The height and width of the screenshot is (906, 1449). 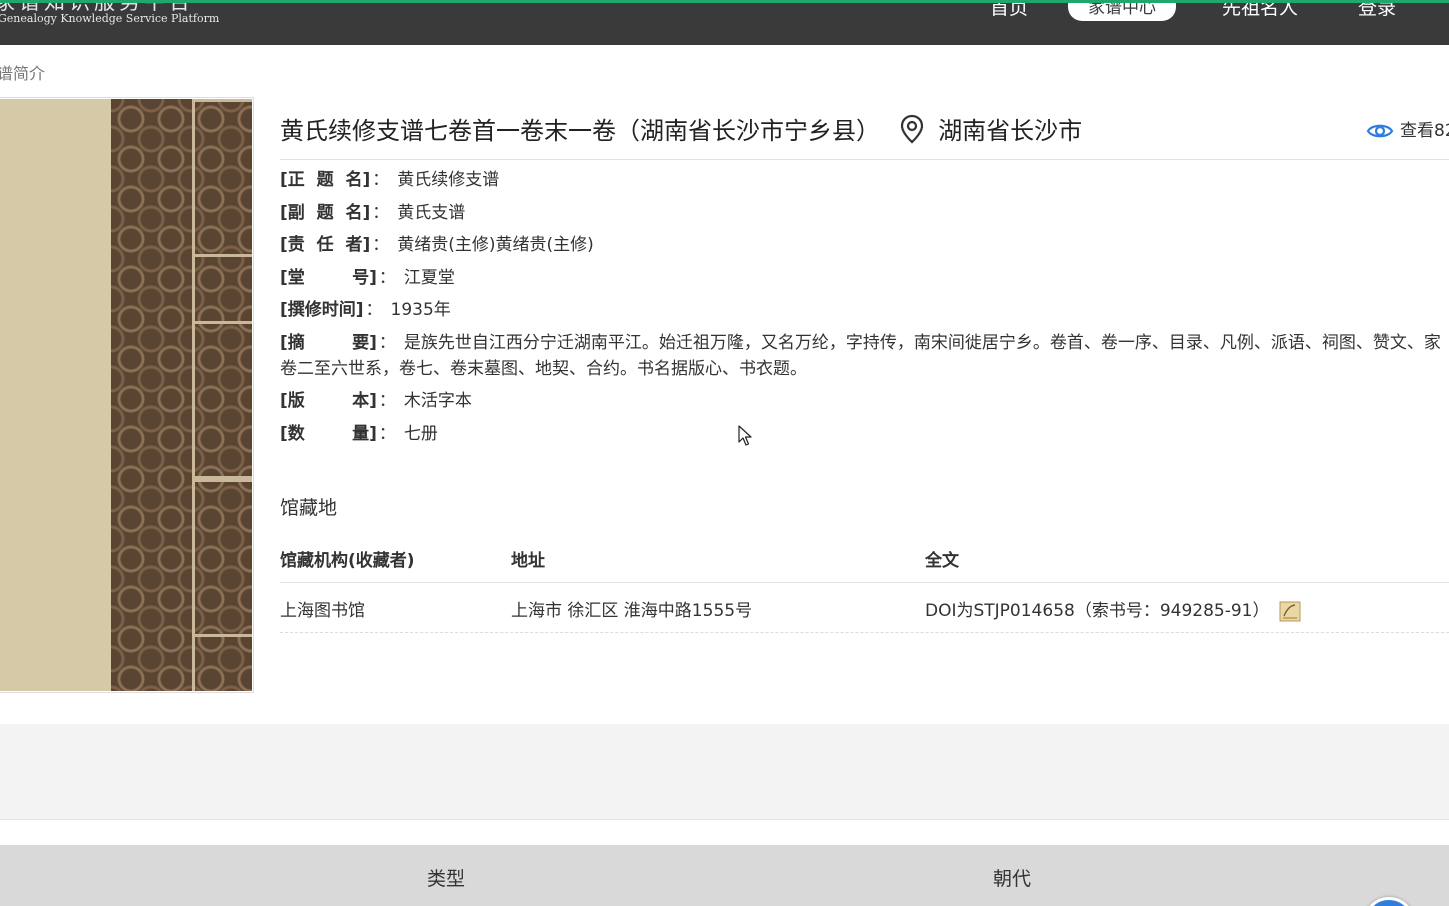 I want to click on nav-home: 首页, so click(x=1009, y=11).